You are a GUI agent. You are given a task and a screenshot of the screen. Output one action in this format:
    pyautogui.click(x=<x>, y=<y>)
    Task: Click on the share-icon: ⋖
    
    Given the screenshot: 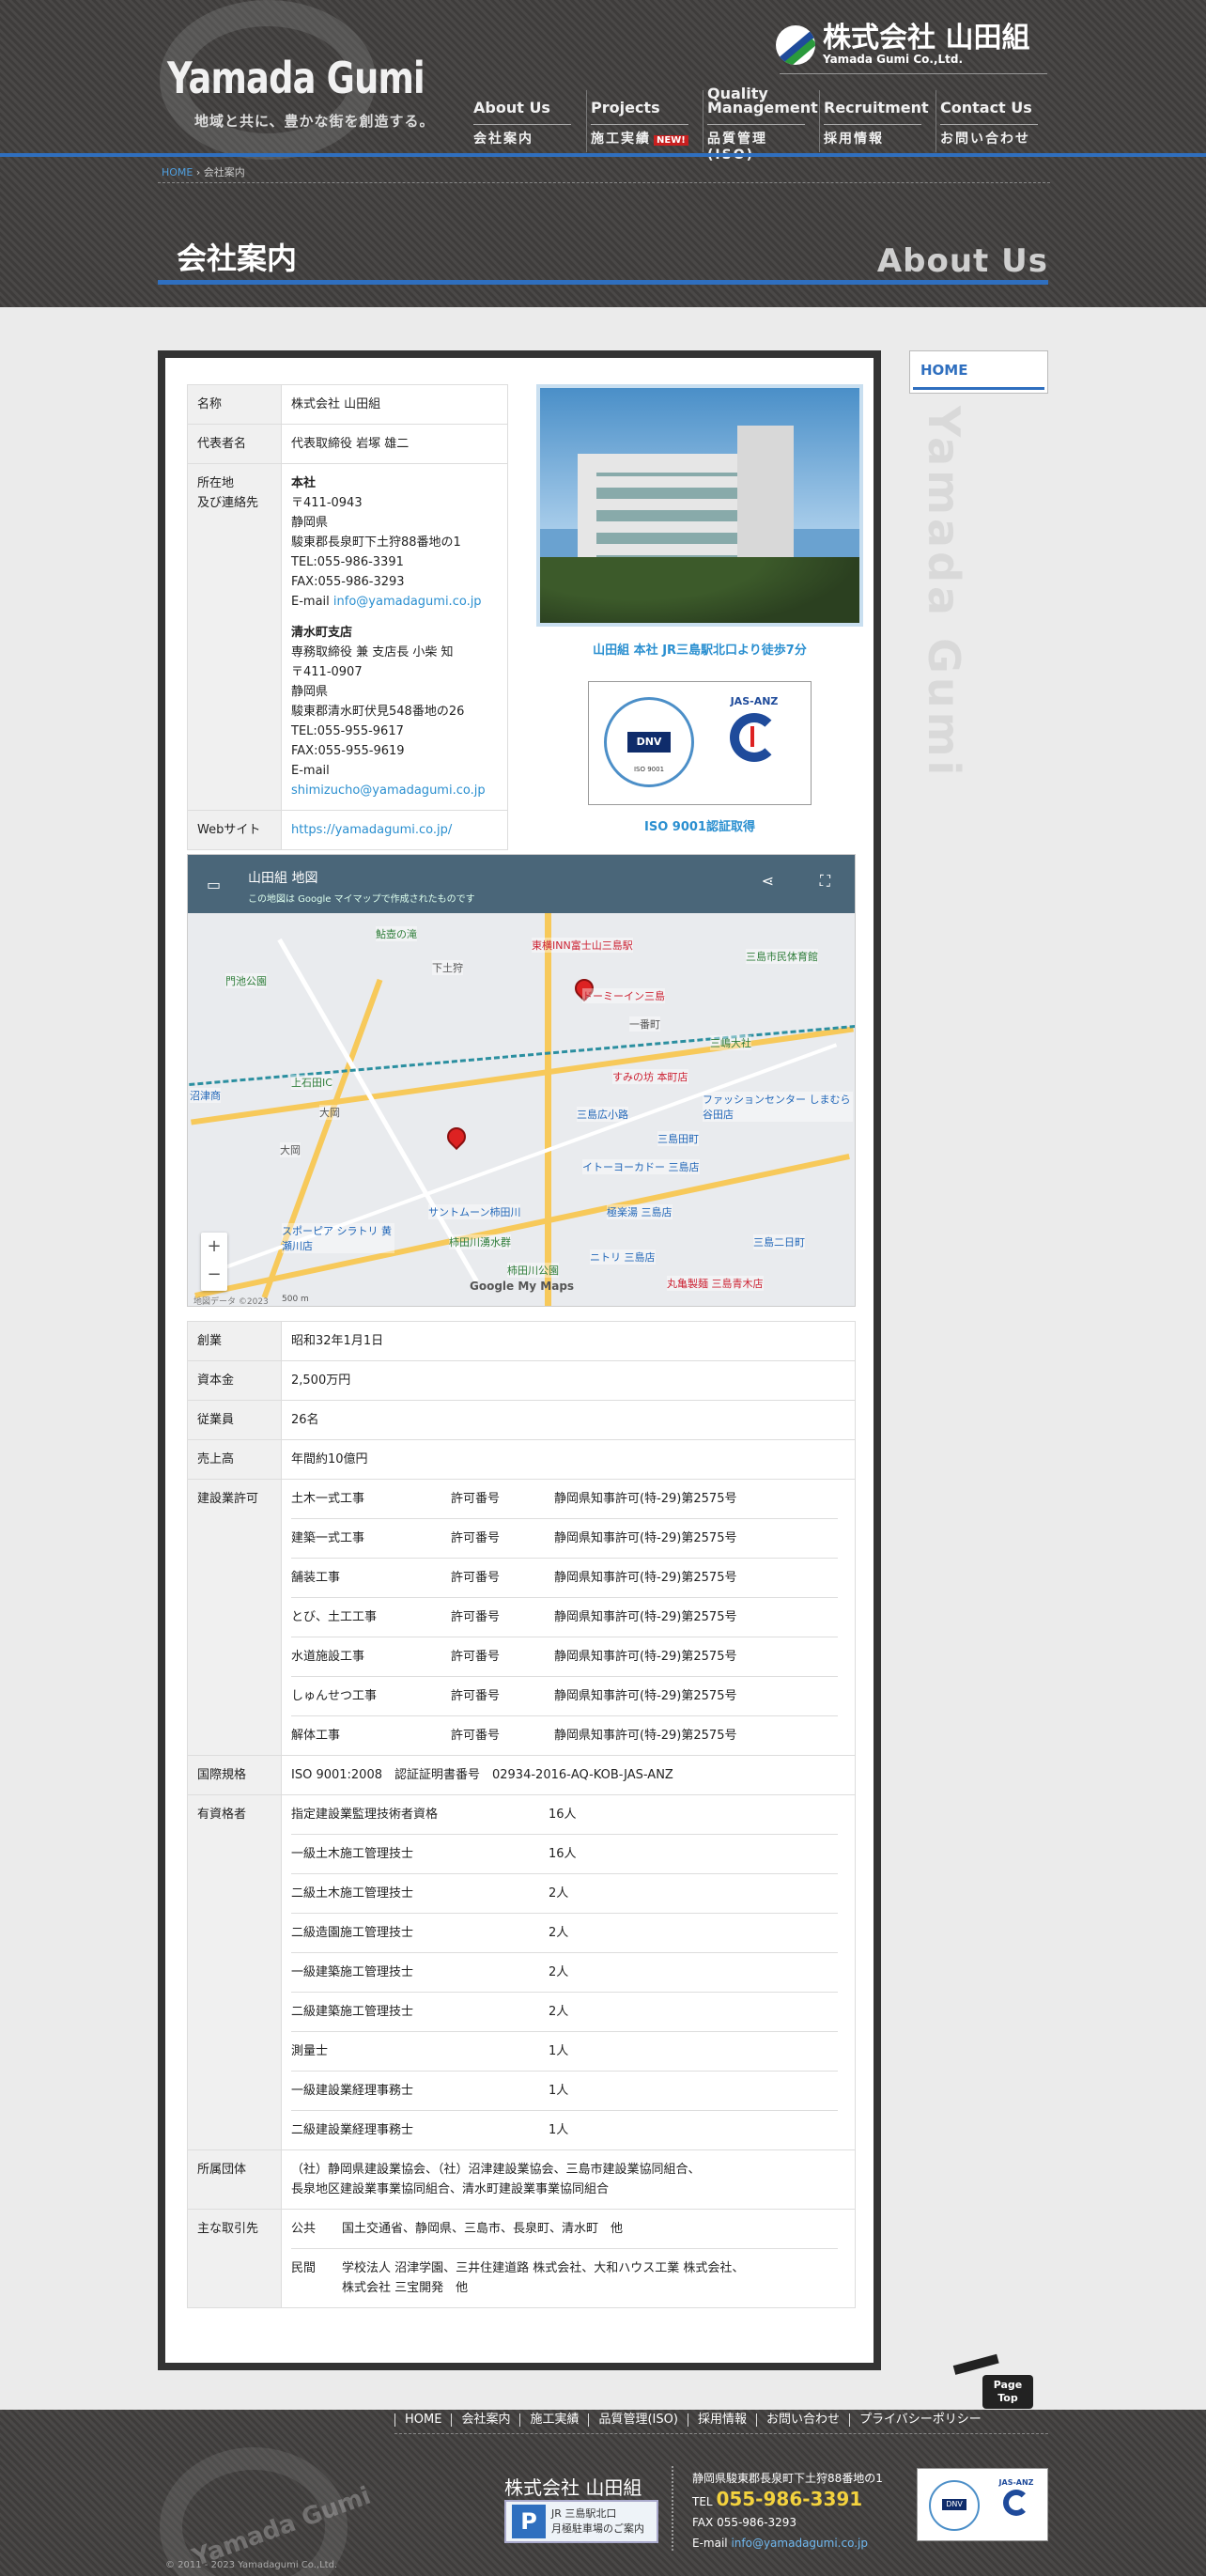 What is the action you would take?
    pyautogui.click(x=768, y=881)
    